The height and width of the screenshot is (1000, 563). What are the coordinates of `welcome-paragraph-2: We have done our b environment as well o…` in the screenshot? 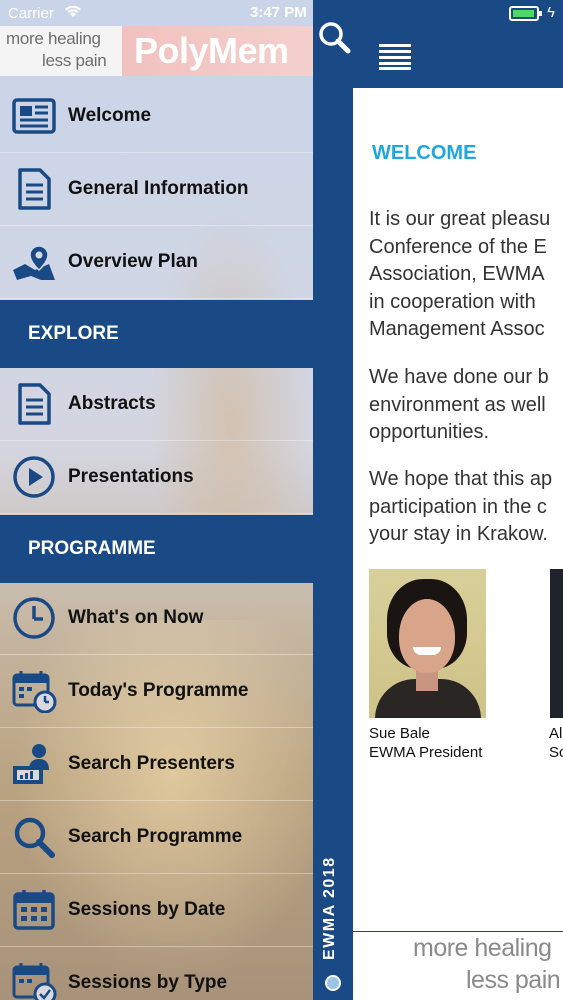 It's located at (466, 405).